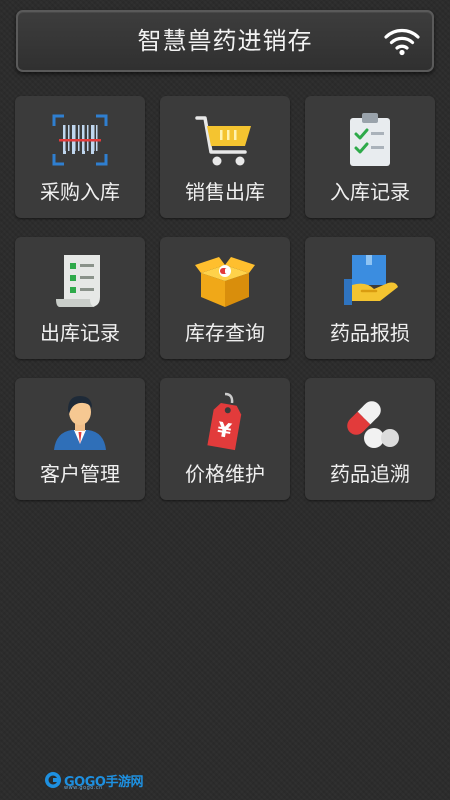 The height and width of the screenshot is (800, 450). What do you see at coordinates (370, 333) in the screenshot?
I see `menu-item-label: 药品报损` at bounding box center [370, 333].